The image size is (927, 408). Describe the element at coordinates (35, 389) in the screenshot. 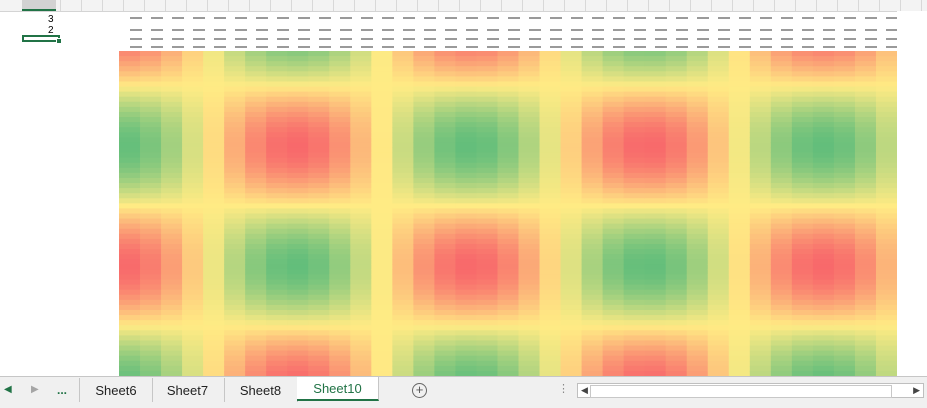

I see `triangle-right-icon: ▶` at that location.